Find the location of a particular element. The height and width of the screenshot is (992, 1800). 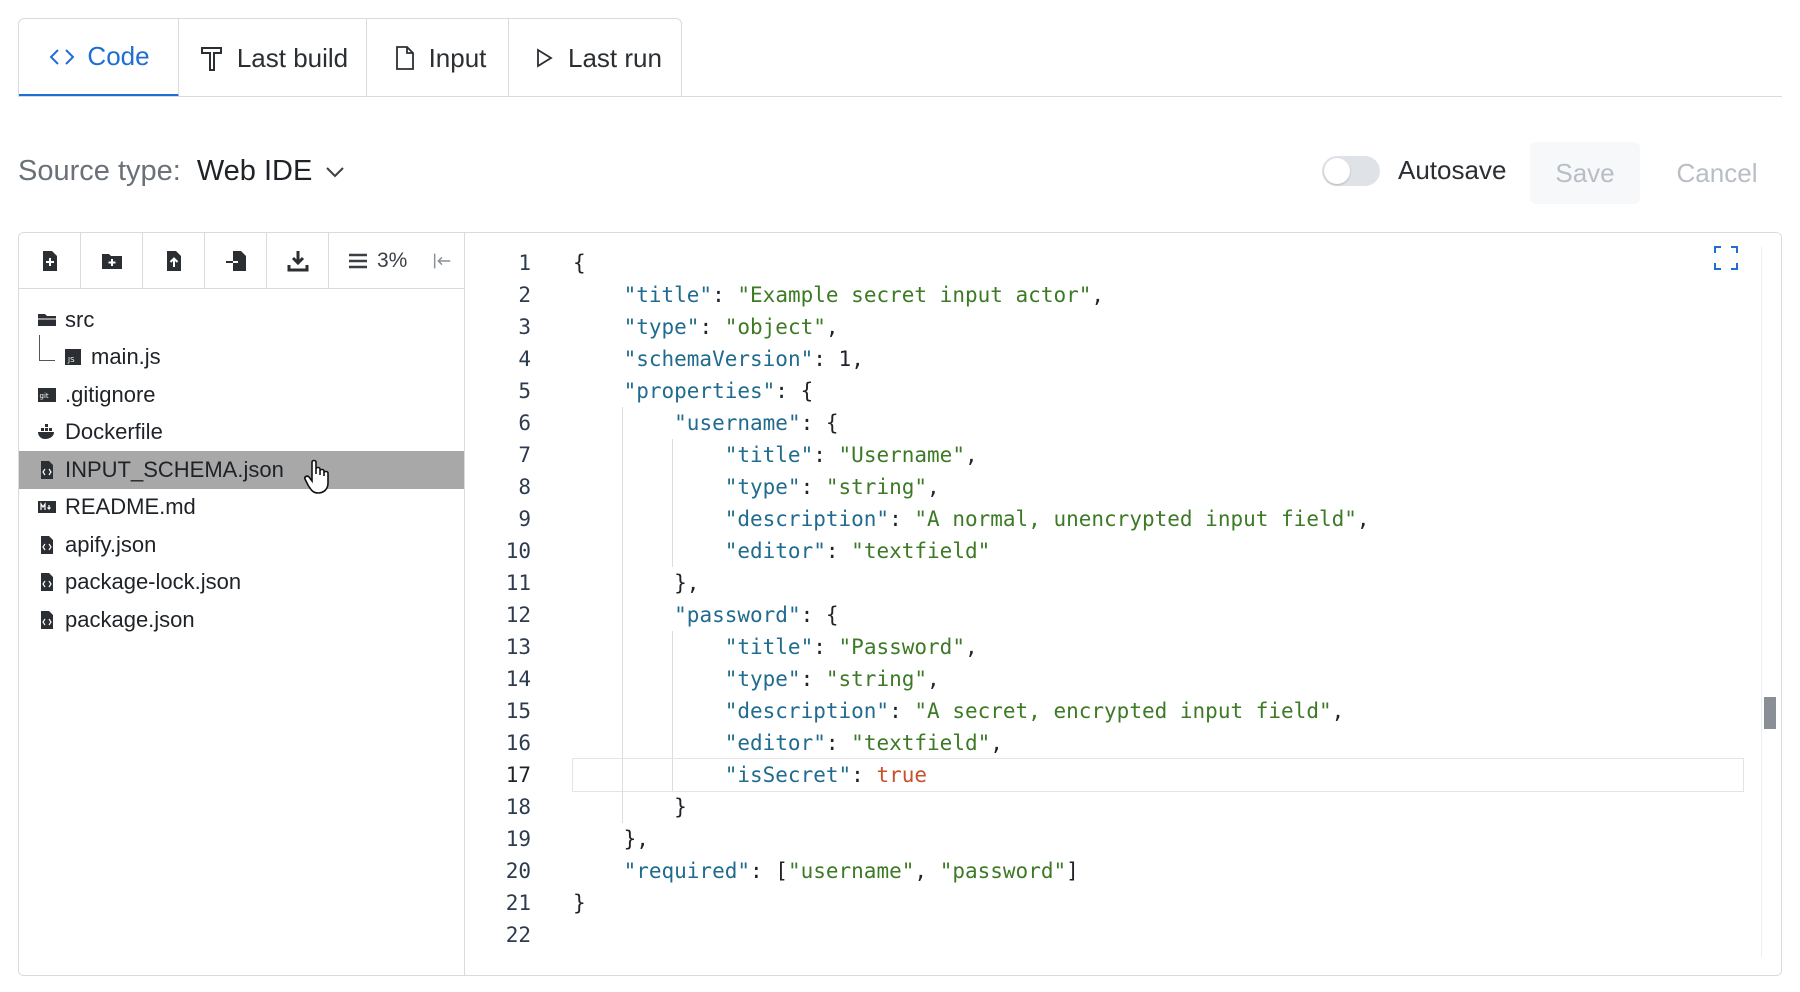

tab-last-build: Last build is located at coordinates (273, 58).